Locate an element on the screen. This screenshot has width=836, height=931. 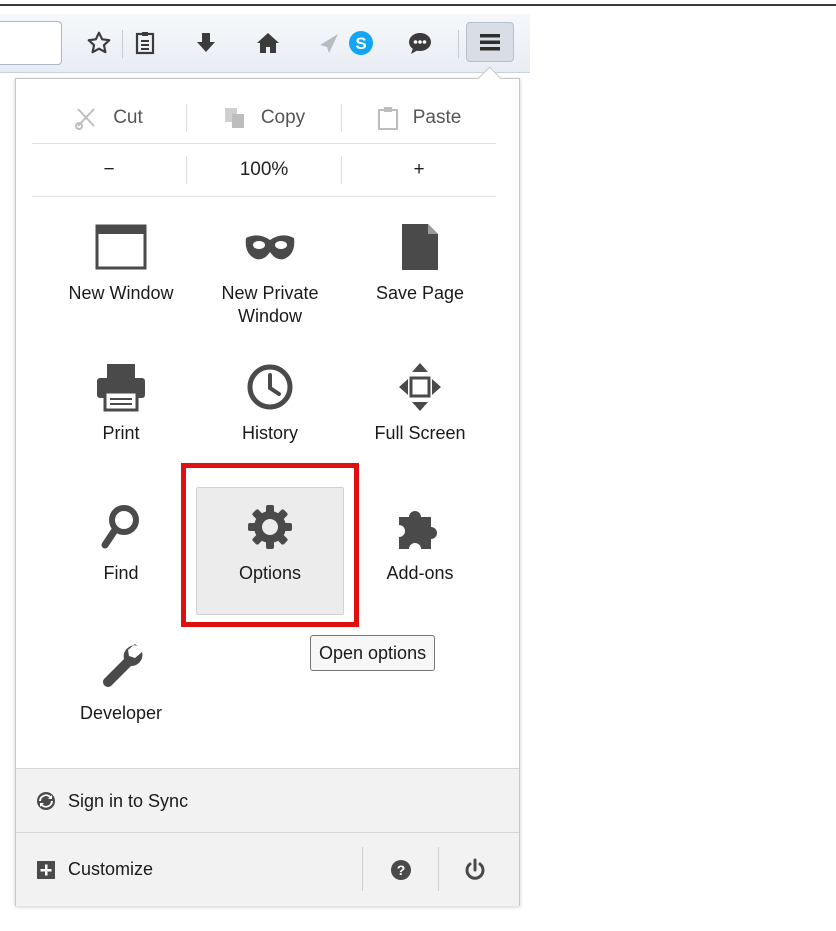
item-label: Find is located at coordinates (121, 573).